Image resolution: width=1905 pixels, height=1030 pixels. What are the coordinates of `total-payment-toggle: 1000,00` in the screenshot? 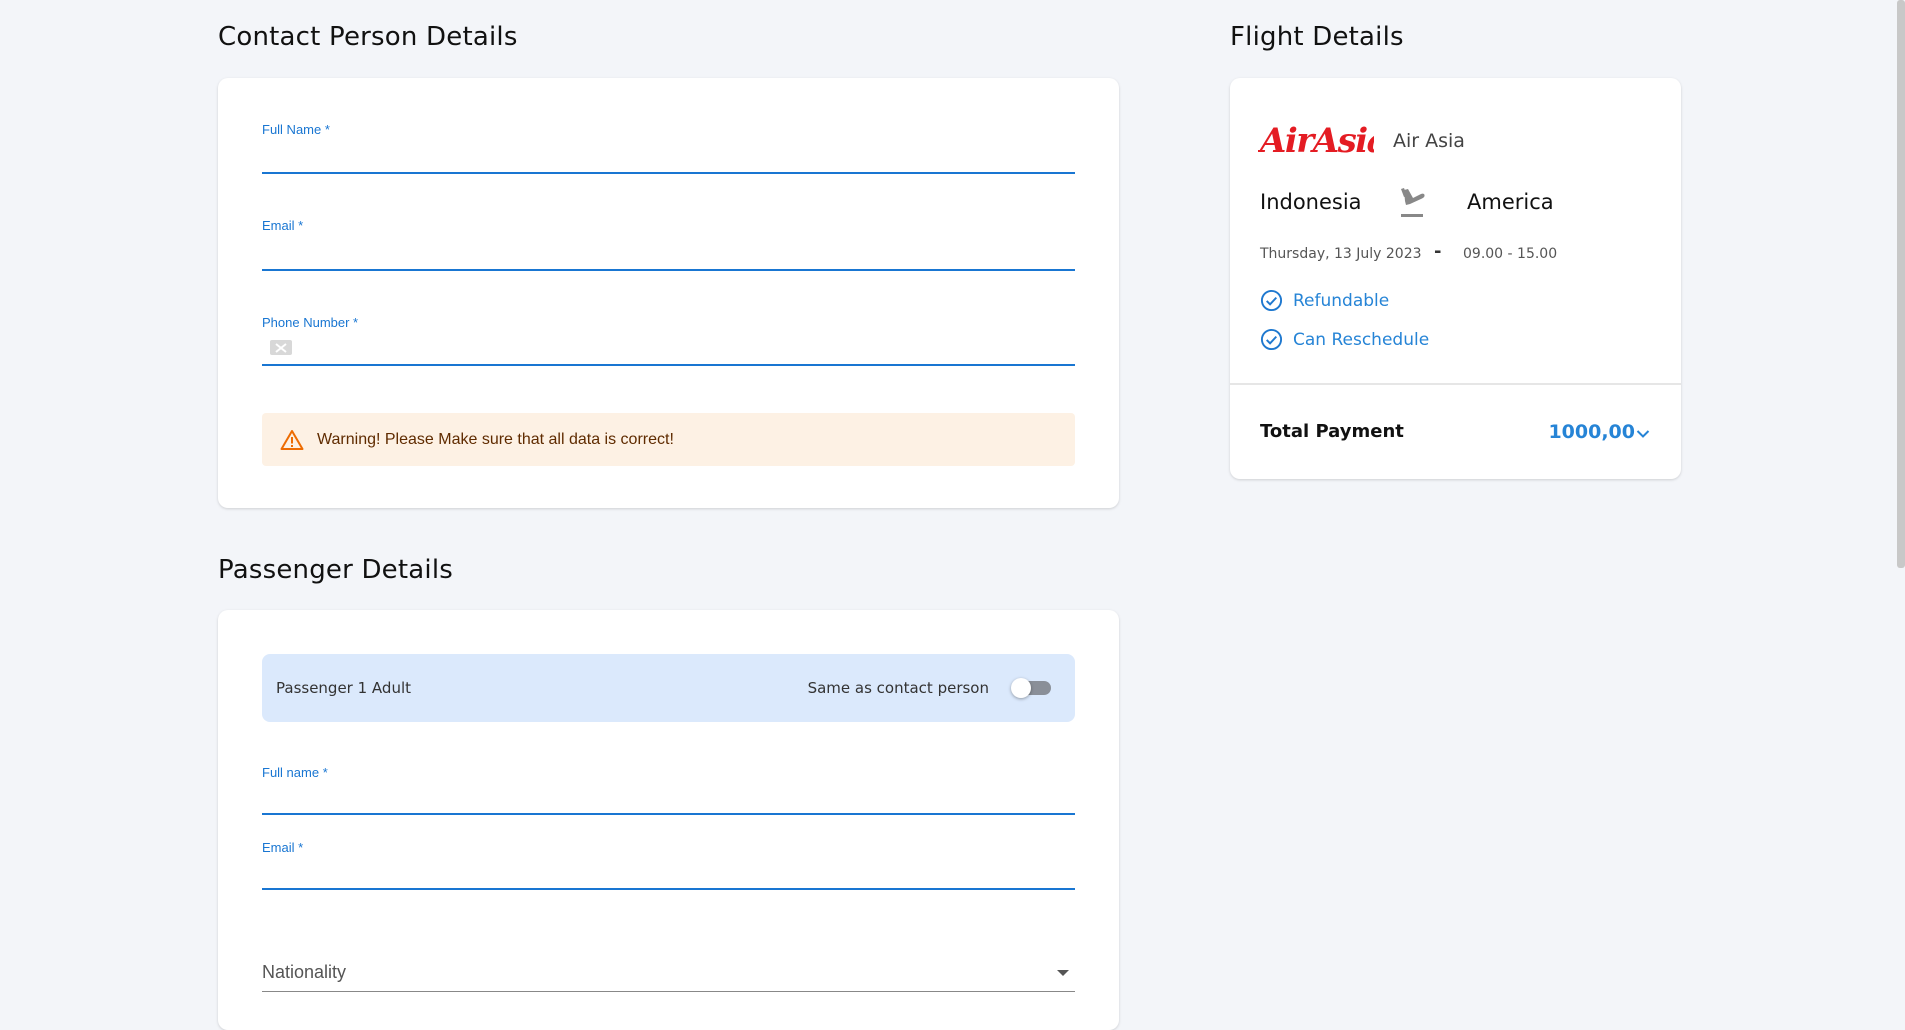 It's located at (1591, 432).